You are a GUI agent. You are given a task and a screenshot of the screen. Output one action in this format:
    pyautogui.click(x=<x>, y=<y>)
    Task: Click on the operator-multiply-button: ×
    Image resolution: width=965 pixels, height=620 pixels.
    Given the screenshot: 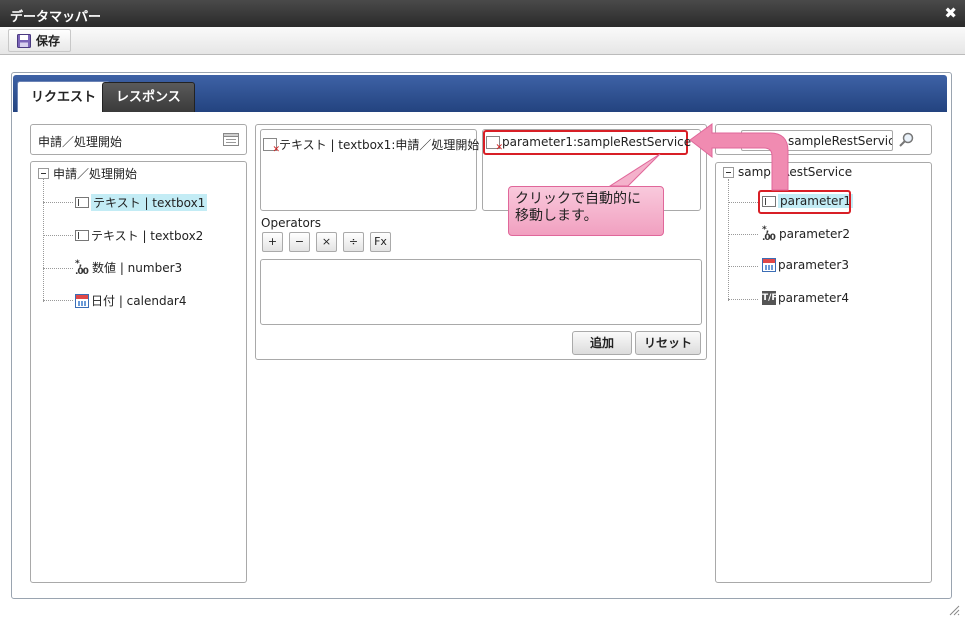 What is the action you would take?
    pyautogui.click(x=326, y=242)
    